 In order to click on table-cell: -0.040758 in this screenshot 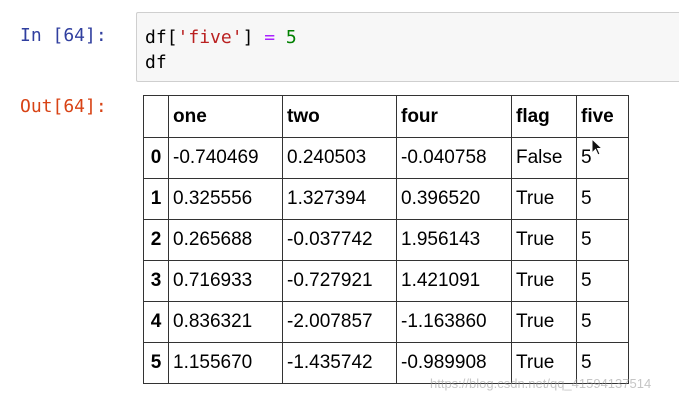, I will do `click(454, 158)`.